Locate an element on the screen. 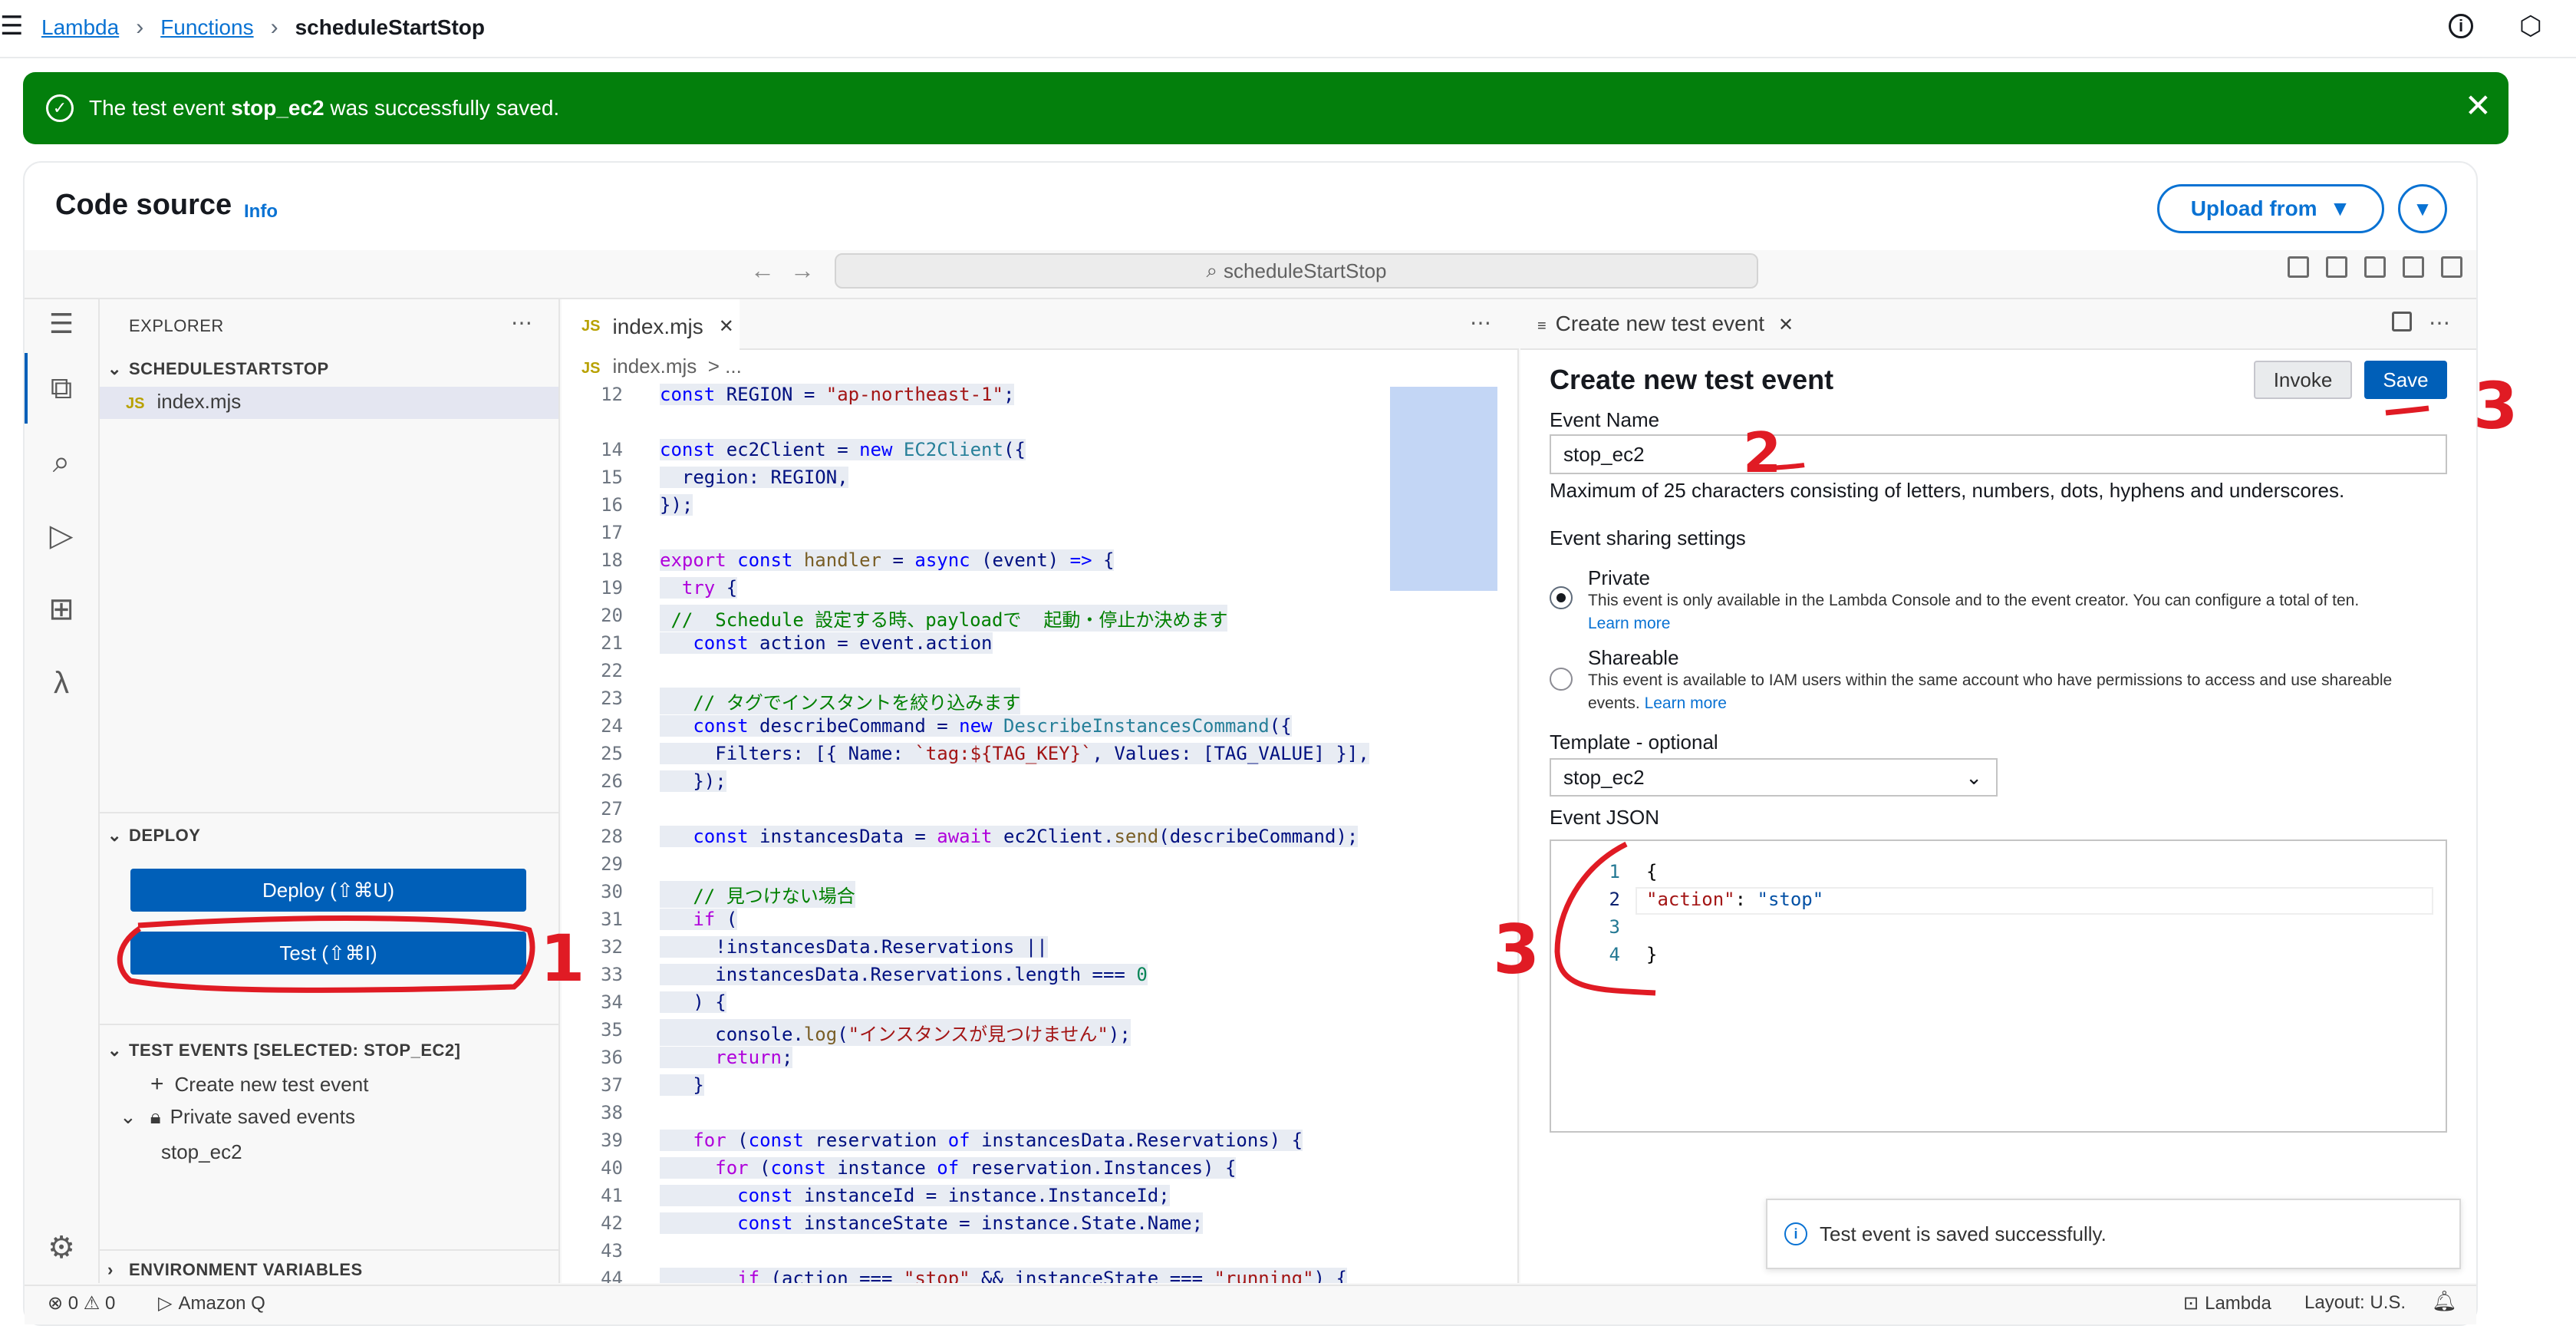 The height and width of the screenshot is (1326, 2576). annotation-1: 1 is located at coordinates (562, 958).